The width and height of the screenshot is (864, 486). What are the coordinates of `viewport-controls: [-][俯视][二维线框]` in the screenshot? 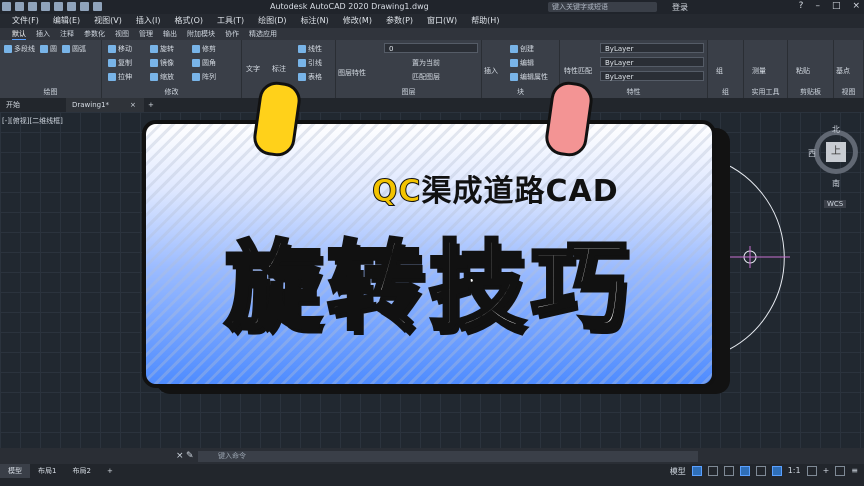 It's located at (32, 121).